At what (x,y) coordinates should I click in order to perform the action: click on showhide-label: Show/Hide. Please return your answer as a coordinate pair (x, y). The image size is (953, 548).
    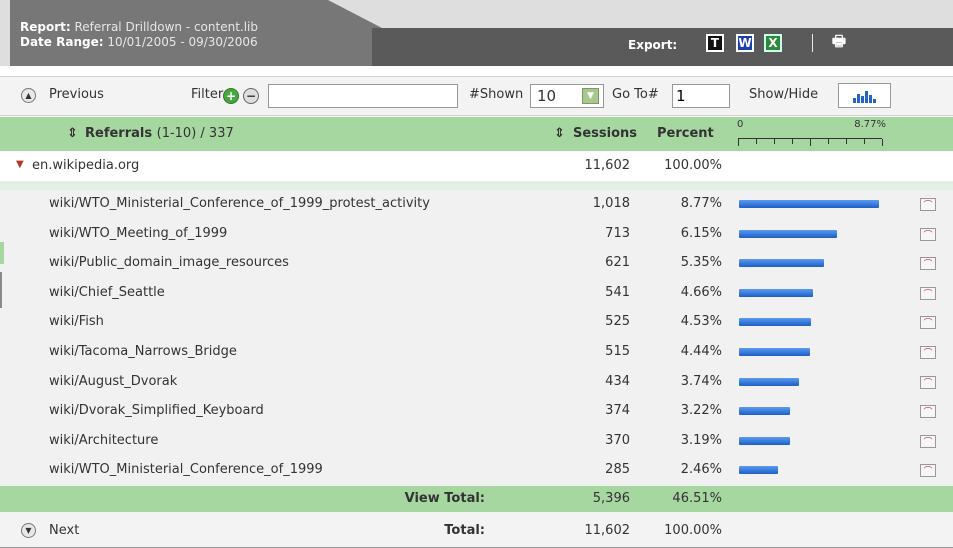
    Looking at the image, I should click on (784, 94).